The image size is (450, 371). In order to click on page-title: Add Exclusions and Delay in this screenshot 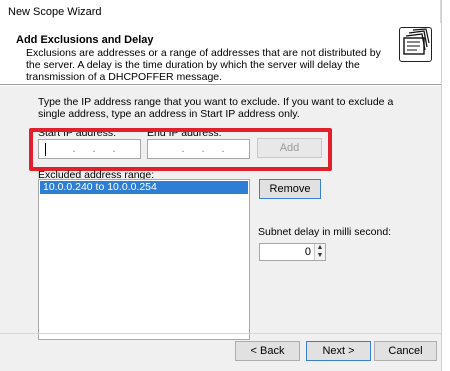, I will do `click(85, 40)`.